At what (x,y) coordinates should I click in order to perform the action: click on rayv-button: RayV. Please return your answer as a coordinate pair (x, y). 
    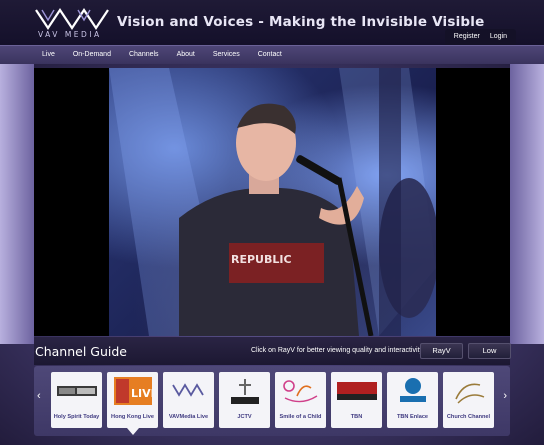
    Looking at the image, I should click on (441, 351).